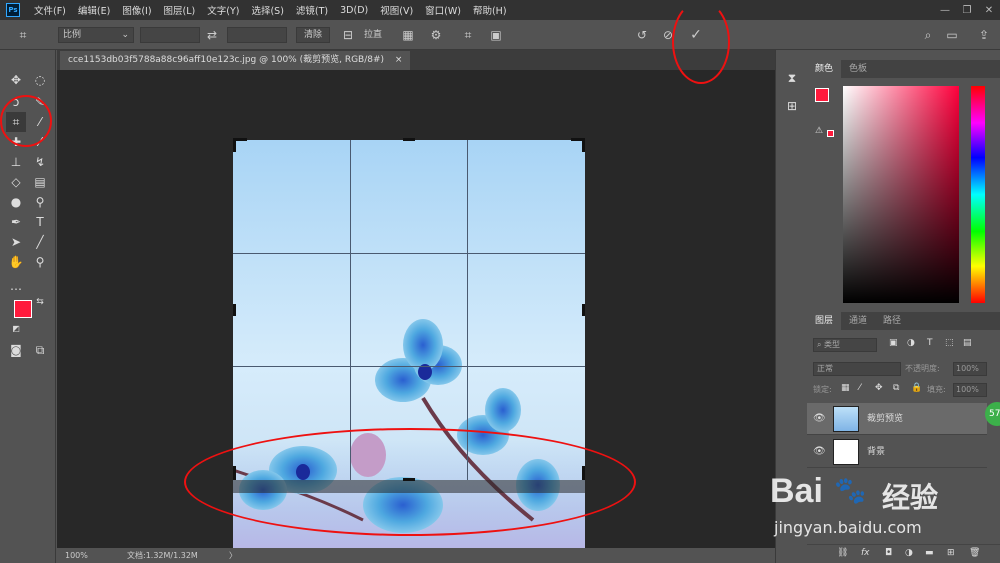 Image resolution: width=1000 pixels, height=563 pixels. Describe the element at coordinates (16, 328) in the screenshot. I see `default-colors-icon: ◩` at that location.